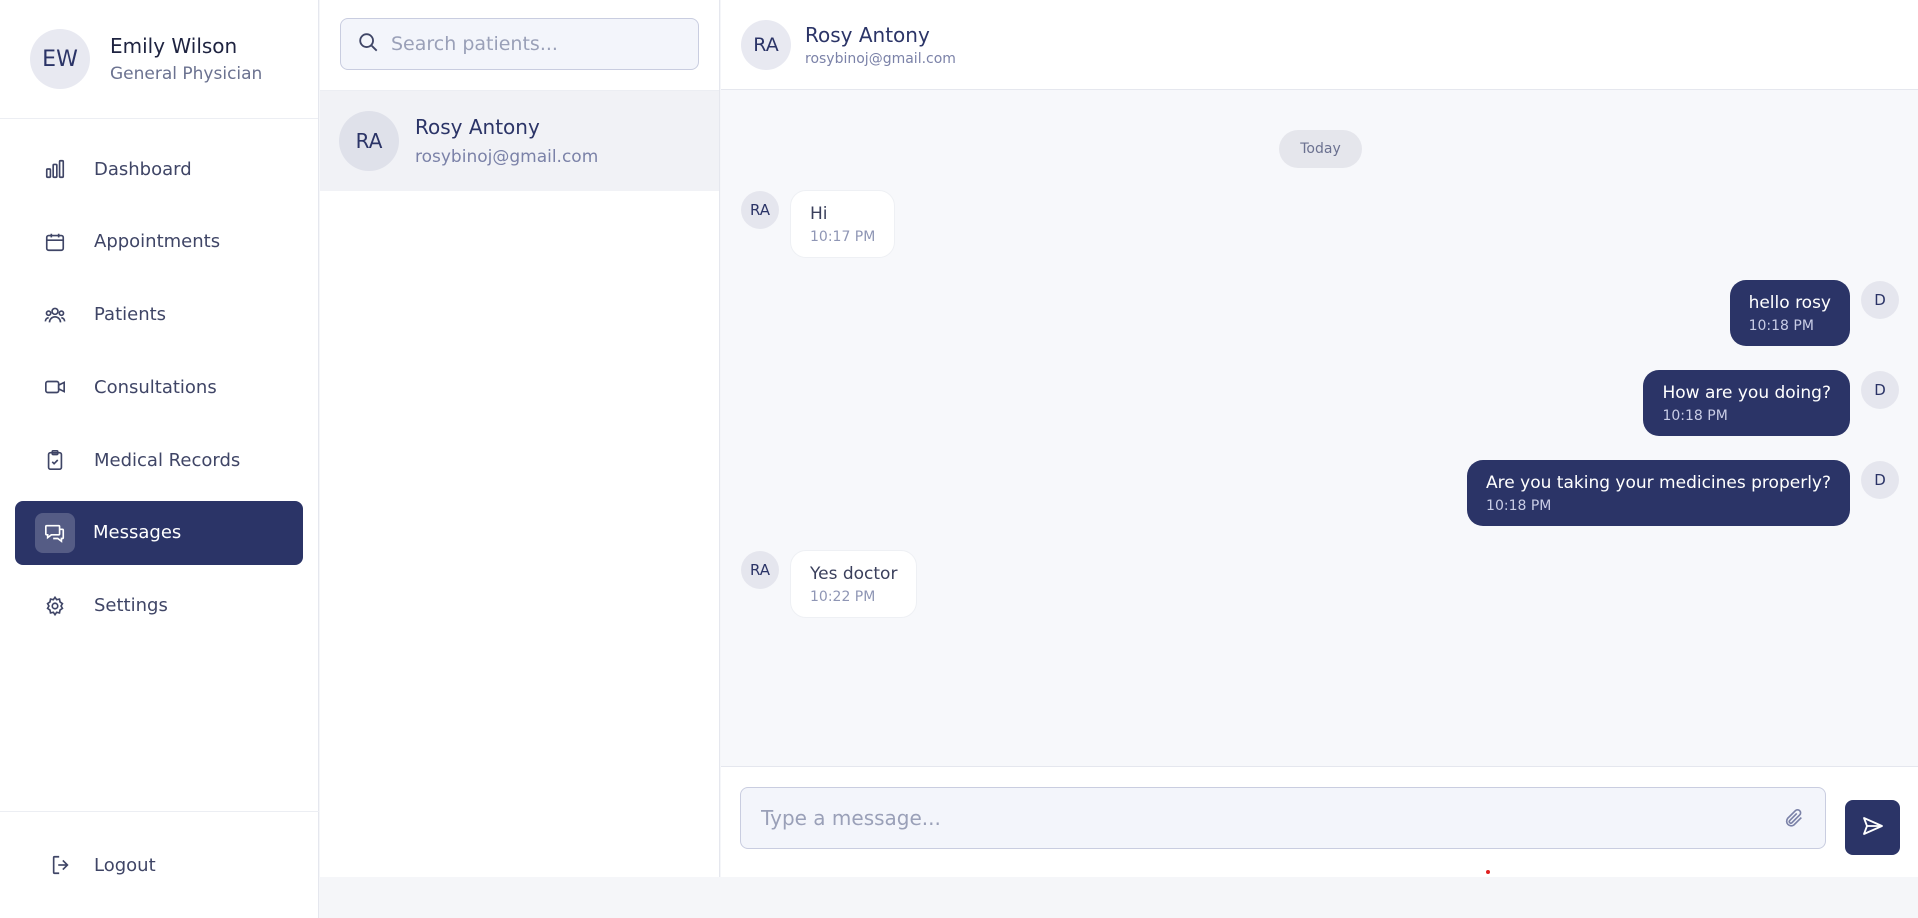 This screenshot has height=918, width=1918. I want to click on nav-item-messages: Messages, so click(159, 532).